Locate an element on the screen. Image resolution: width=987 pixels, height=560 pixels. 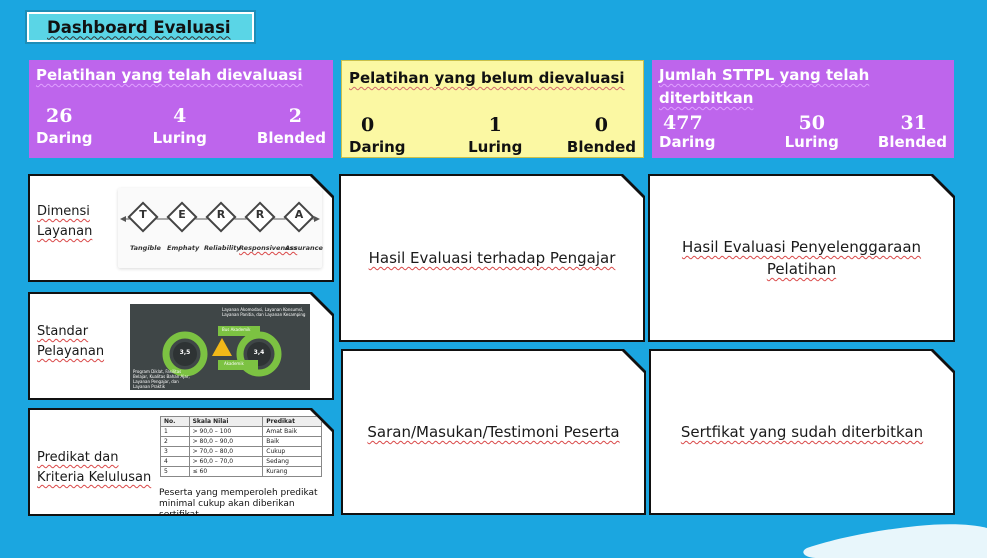
gauge-tag: Akademik is located at coordinates (234, 363).